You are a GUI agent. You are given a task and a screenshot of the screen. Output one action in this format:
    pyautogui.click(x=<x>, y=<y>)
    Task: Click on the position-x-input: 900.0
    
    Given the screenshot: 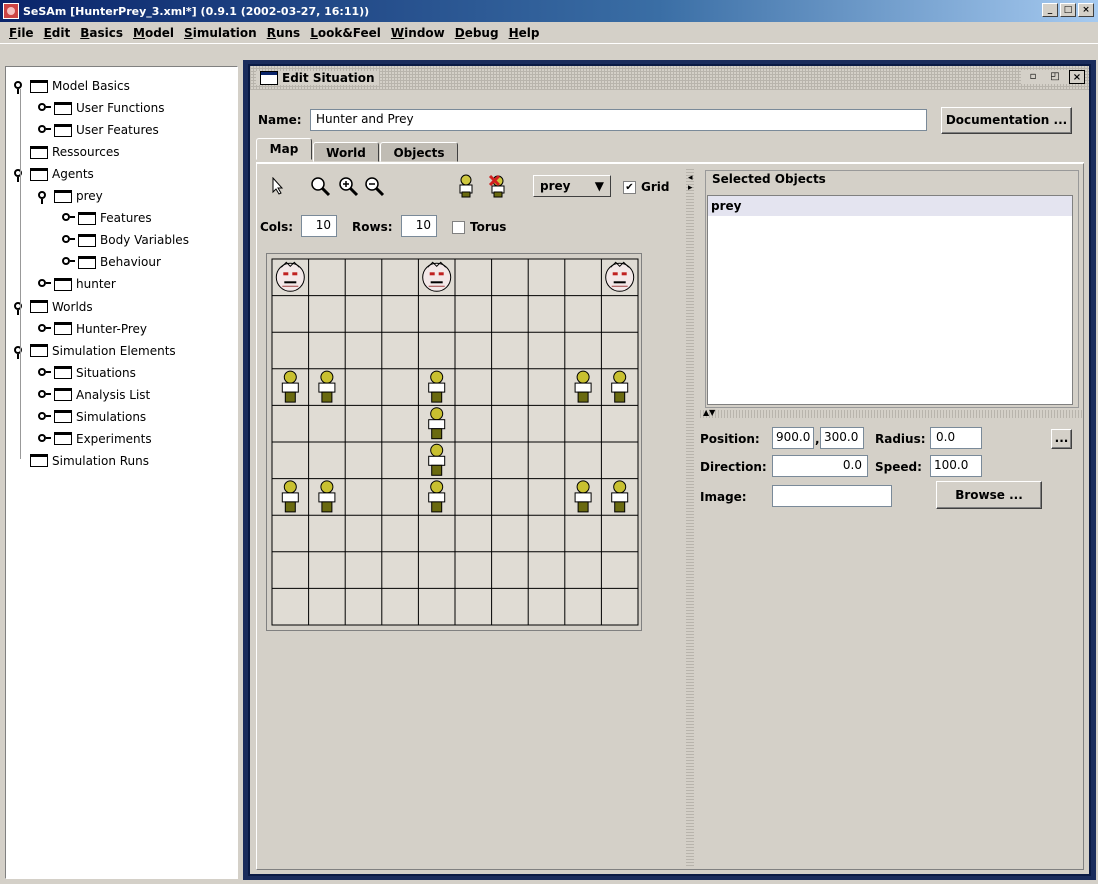 What is the action you would take?
    pyautogui.click(x=793, y=438)
    